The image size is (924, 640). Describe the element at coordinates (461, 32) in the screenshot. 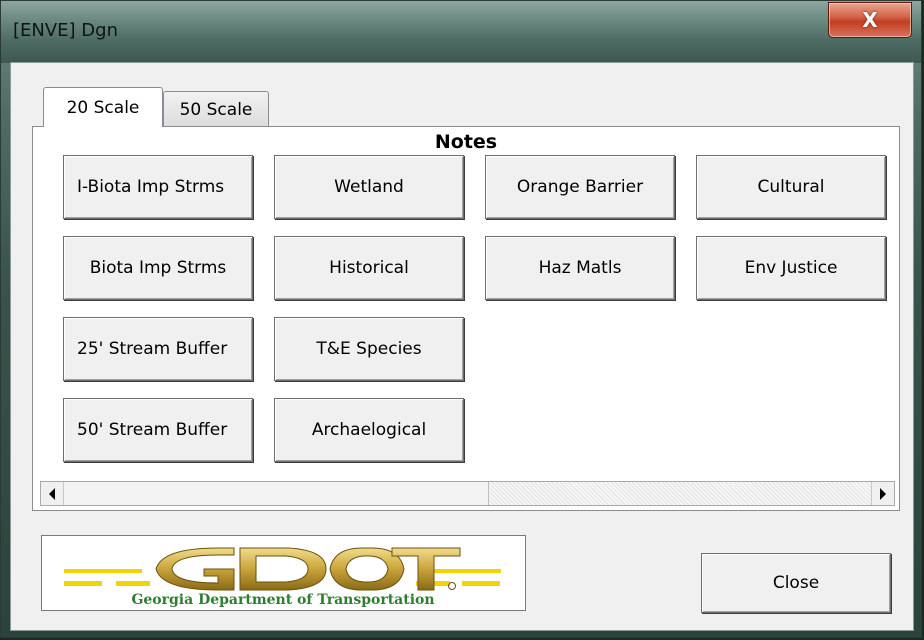

I see `title-bar: [ENVE] Dgn X` at that location.